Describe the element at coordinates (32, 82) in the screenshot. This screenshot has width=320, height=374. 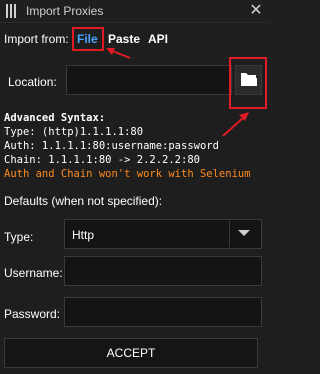
I see `location-label: Location:` at that location.